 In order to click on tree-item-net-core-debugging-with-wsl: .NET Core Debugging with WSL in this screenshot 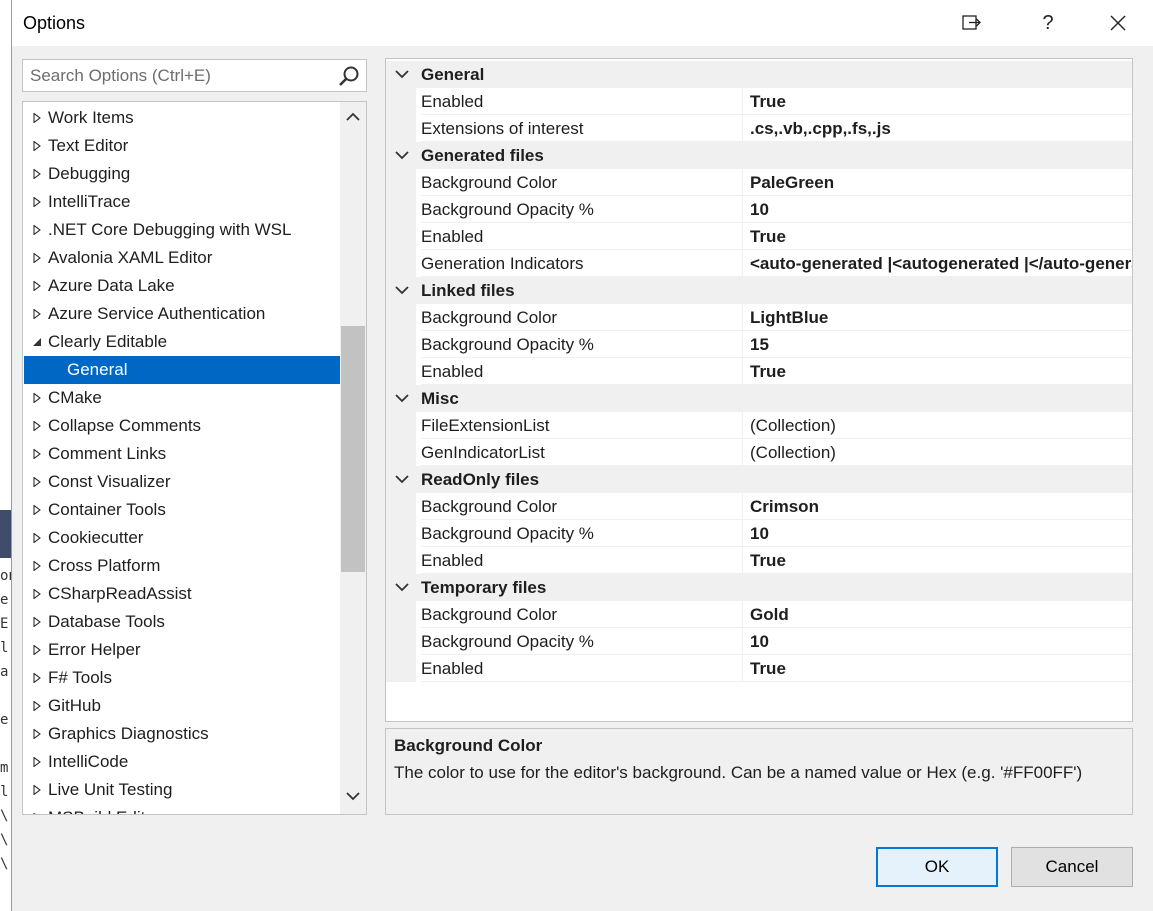, I will do `click(182, 230)`.